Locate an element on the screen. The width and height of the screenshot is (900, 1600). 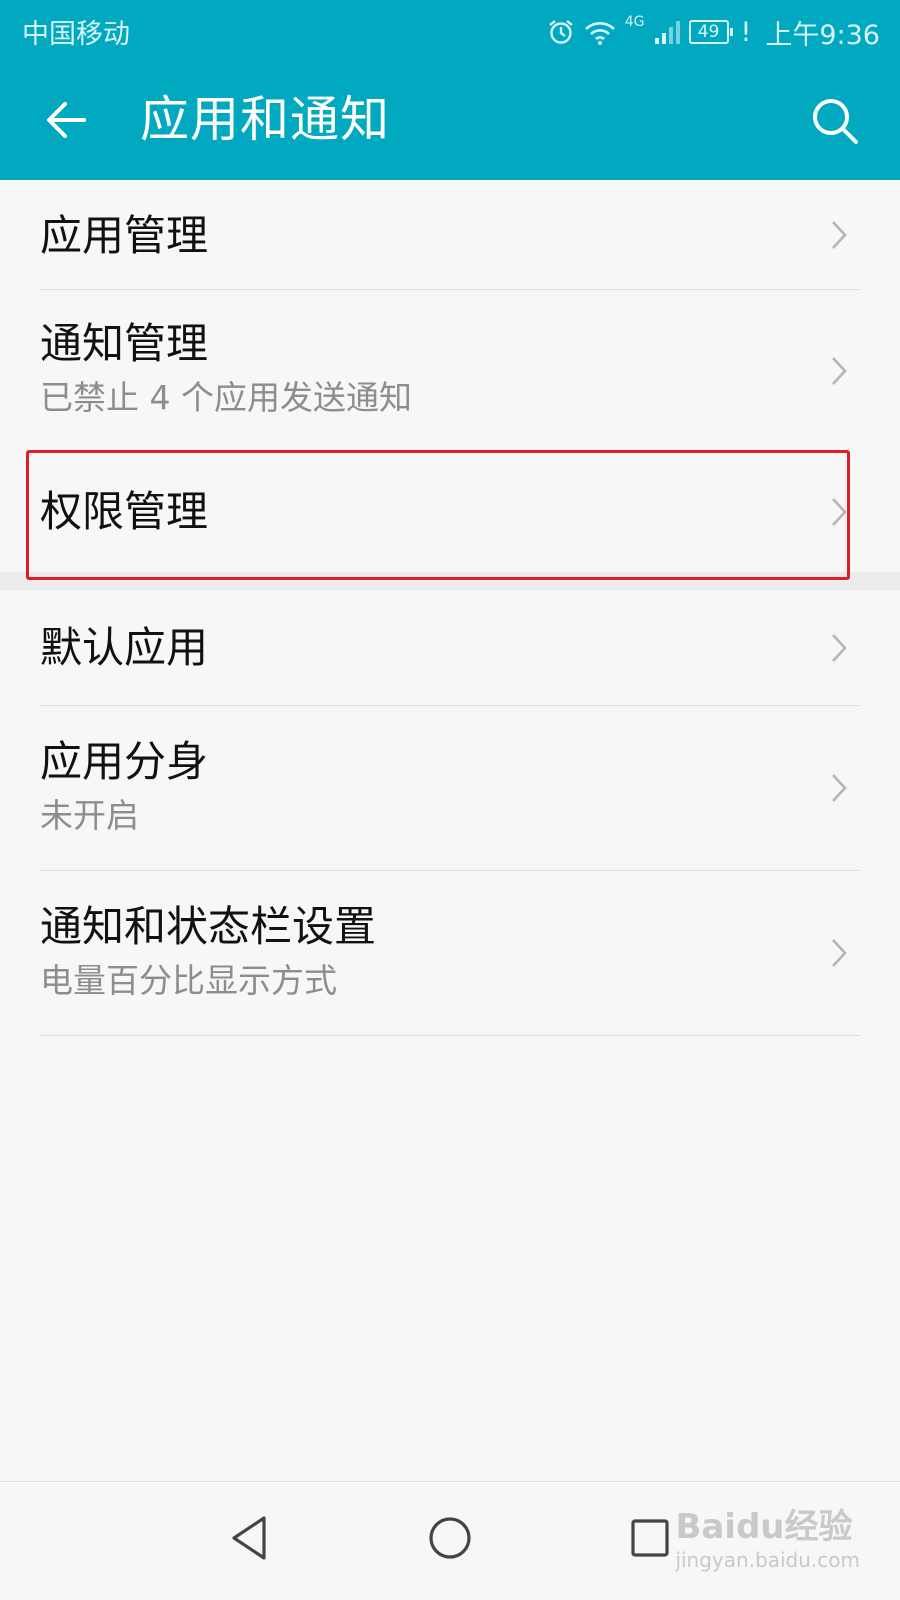
menu-item-subtitle: 未开启 is located at coordinates (89, 815).